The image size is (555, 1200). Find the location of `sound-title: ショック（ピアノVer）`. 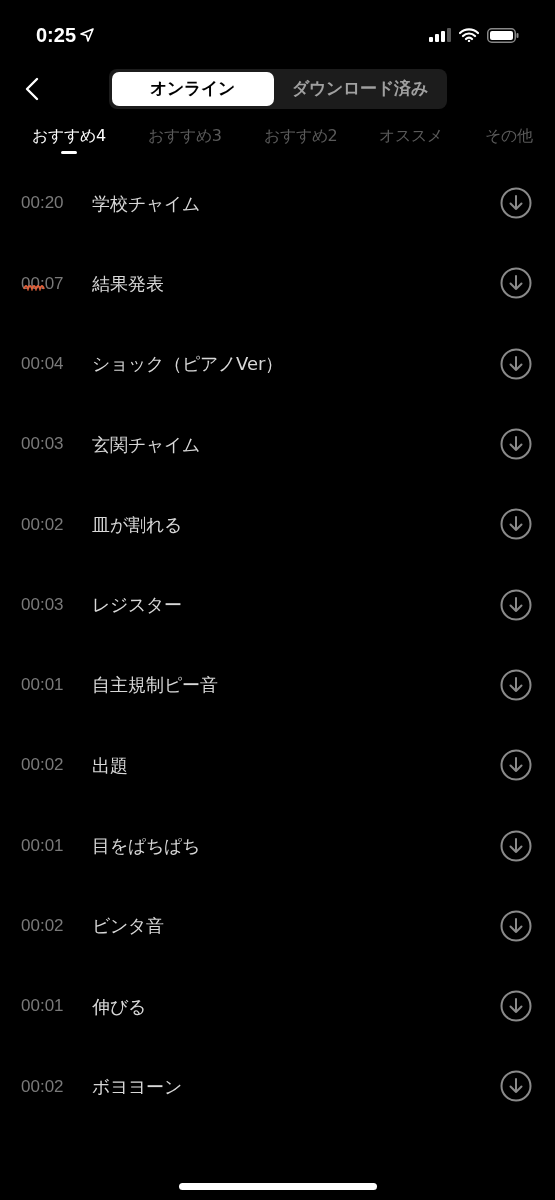

sound-title: ショック（ピアノVer） is located at coordinates (188, 364).